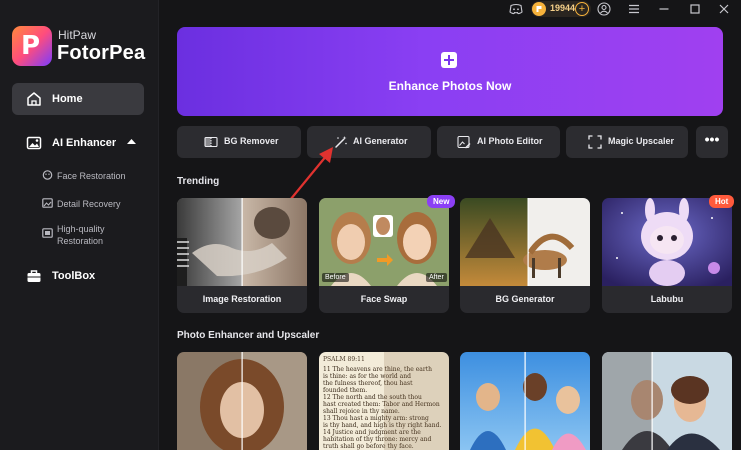 This screenshot has height=450, width=741. Describe the element at coordinates (525, 299) in the screenshot. I see `card-label: BG Generator` at that location.